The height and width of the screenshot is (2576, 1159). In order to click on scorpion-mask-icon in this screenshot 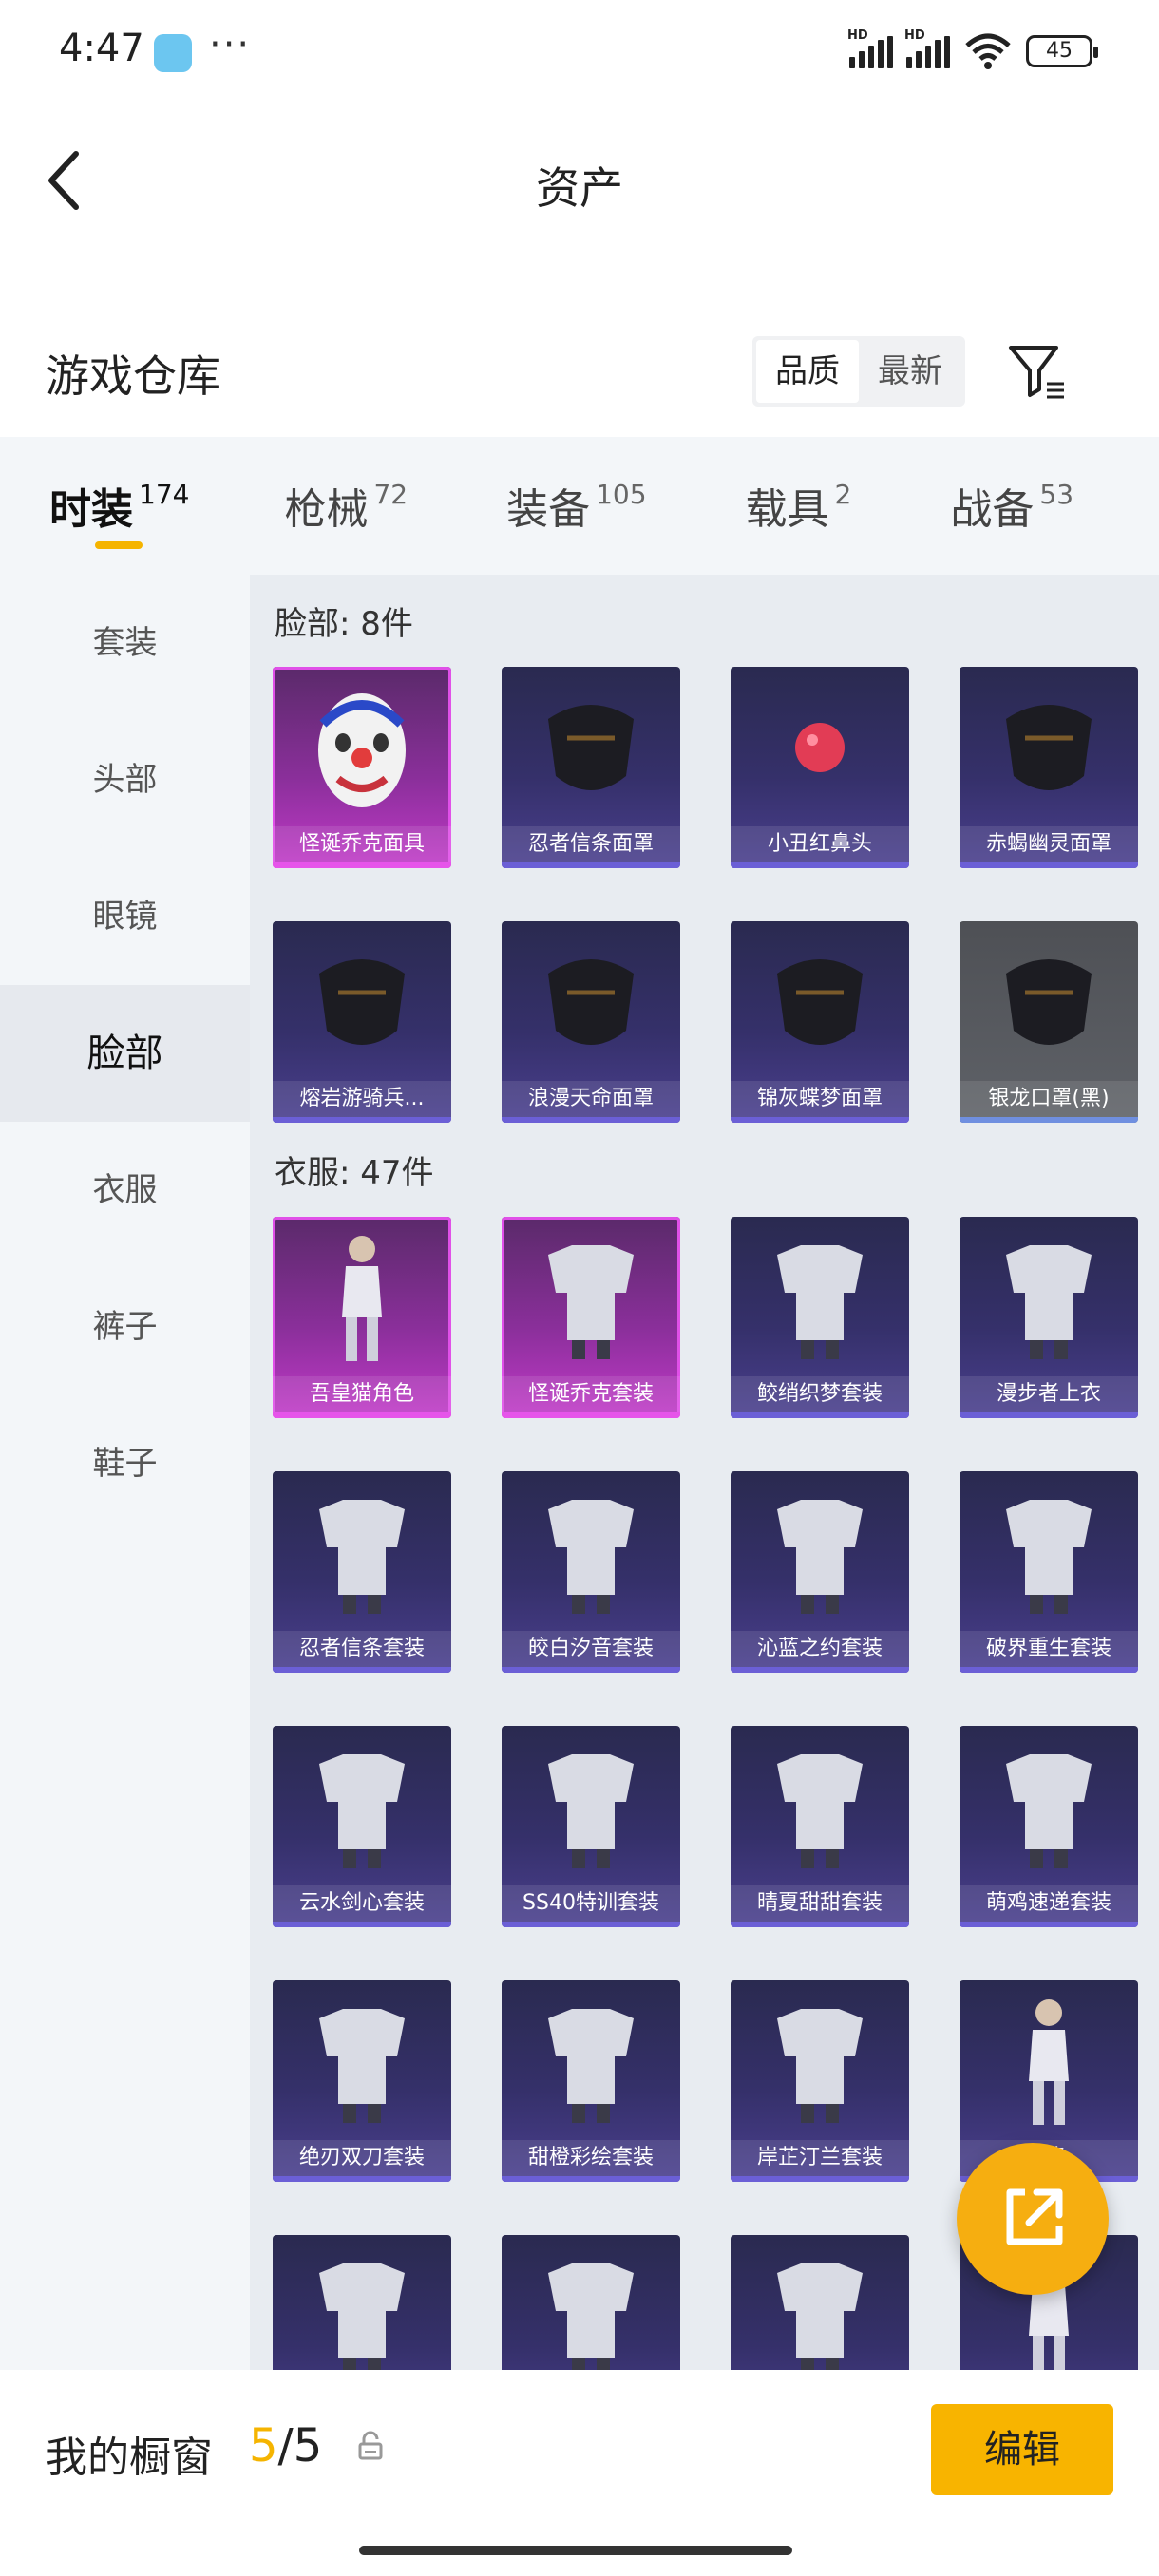, I will do `click(1049, 747)`.